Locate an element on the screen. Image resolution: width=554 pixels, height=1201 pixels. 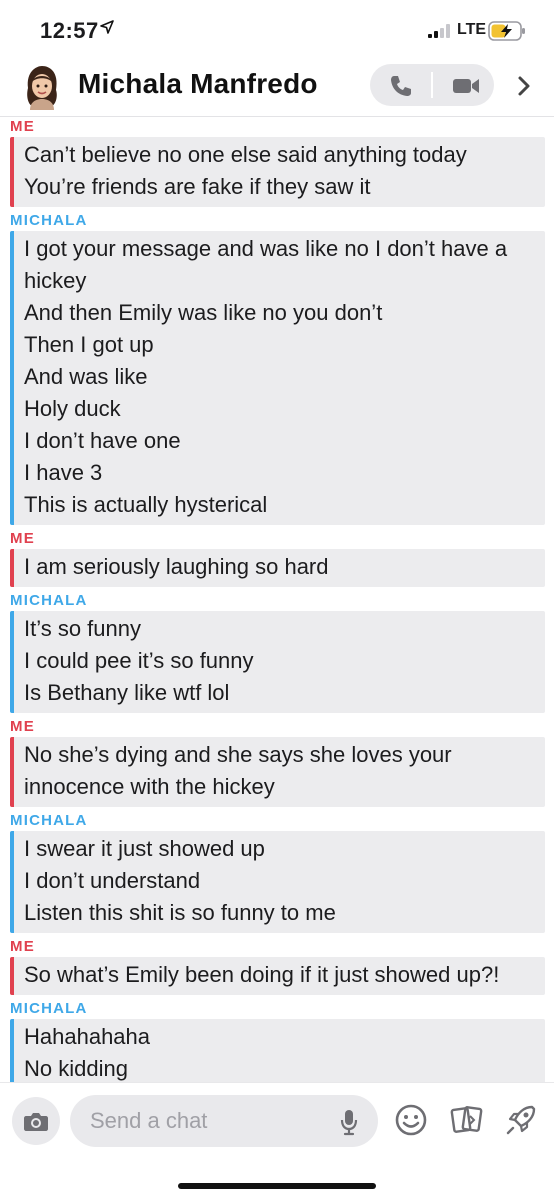
divider is located at coordinates (432, 85).